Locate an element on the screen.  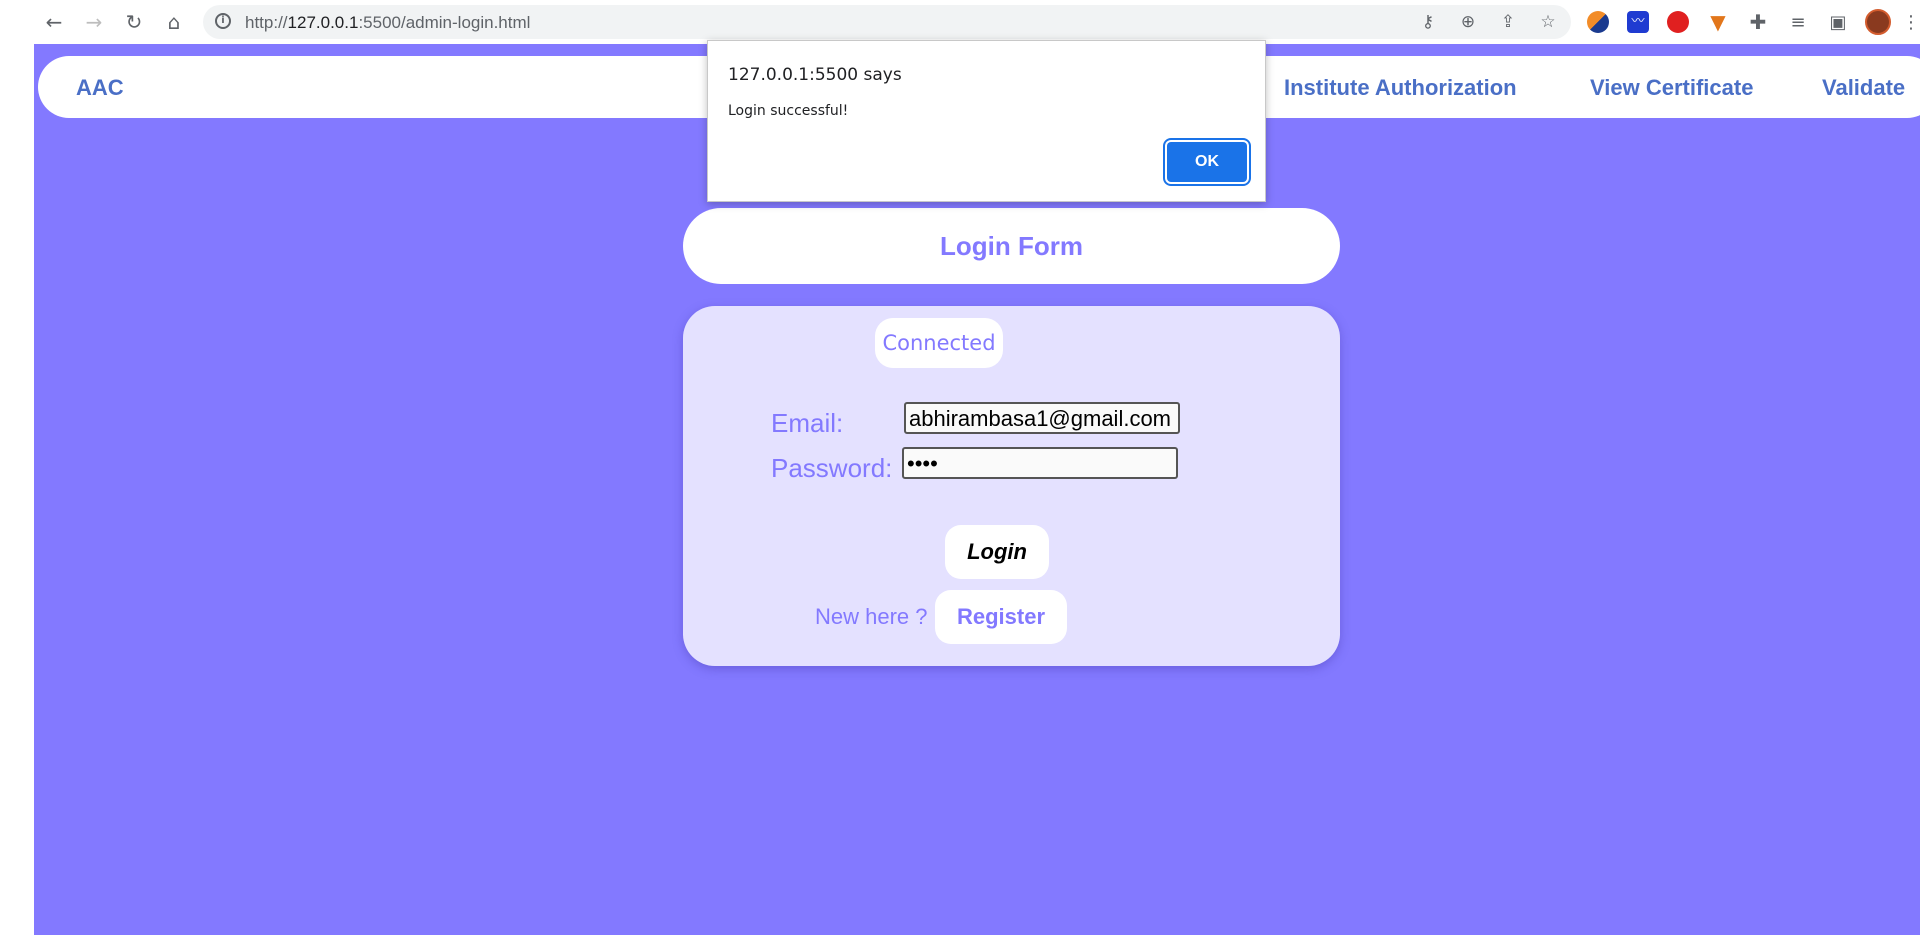
new-here-text: New here ? is located at coordinates (871, 616).